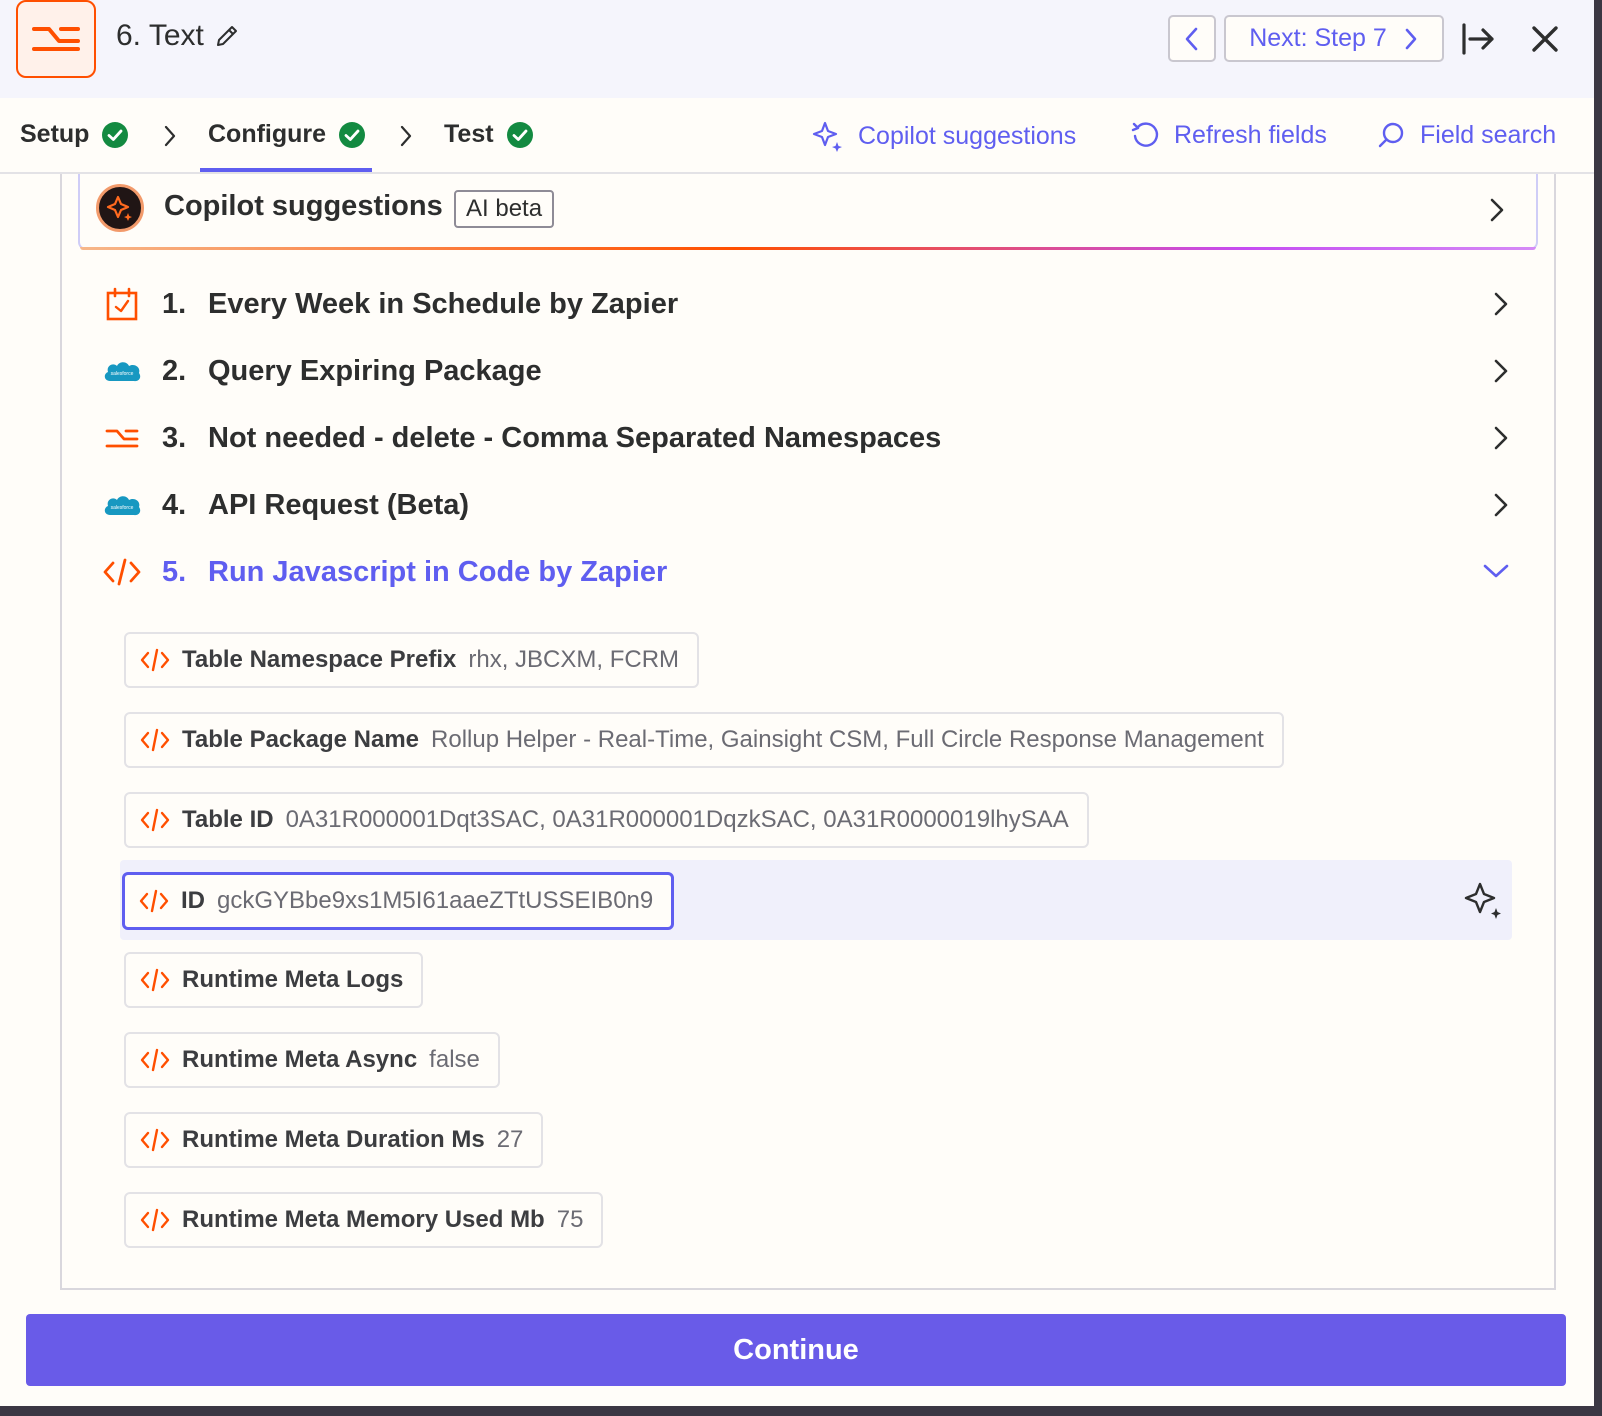 This screenshot has width=1602, height=1416. What do you see at coordinates (122, 304) in the screenshot?
I see `schedule-icon` at bounding box center [122, 304].